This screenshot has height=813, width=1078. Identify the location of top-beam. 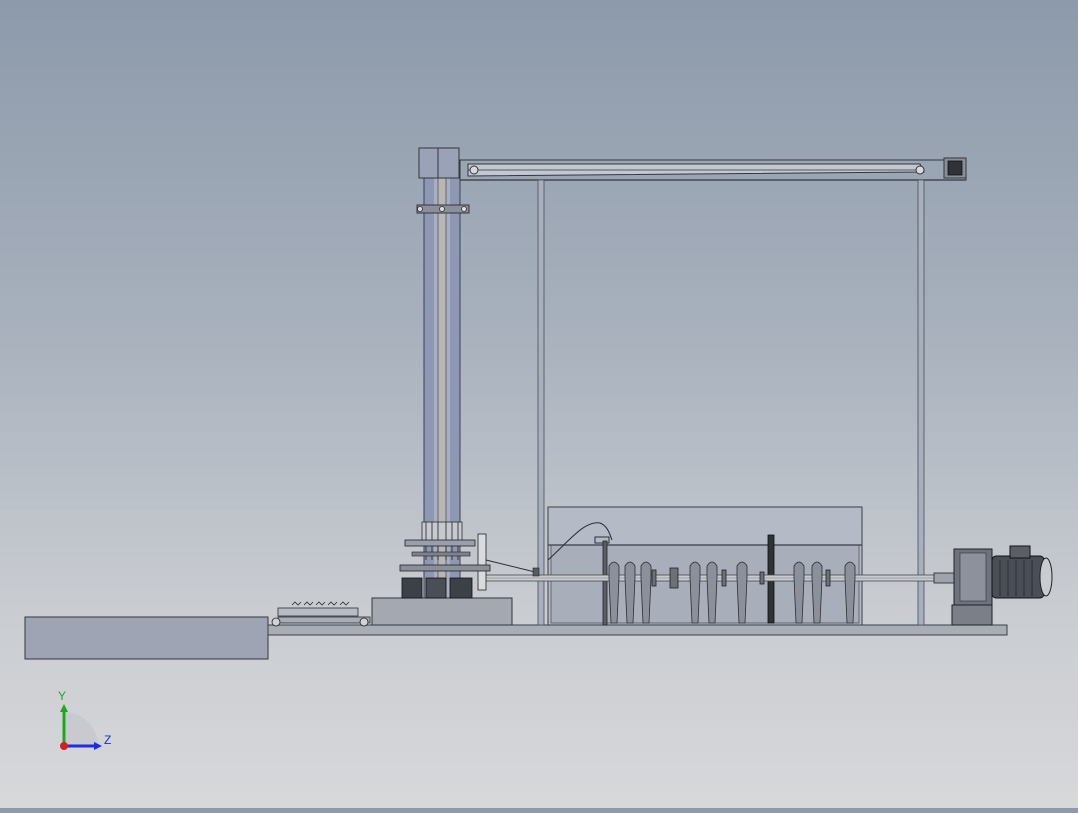
(713, 169).